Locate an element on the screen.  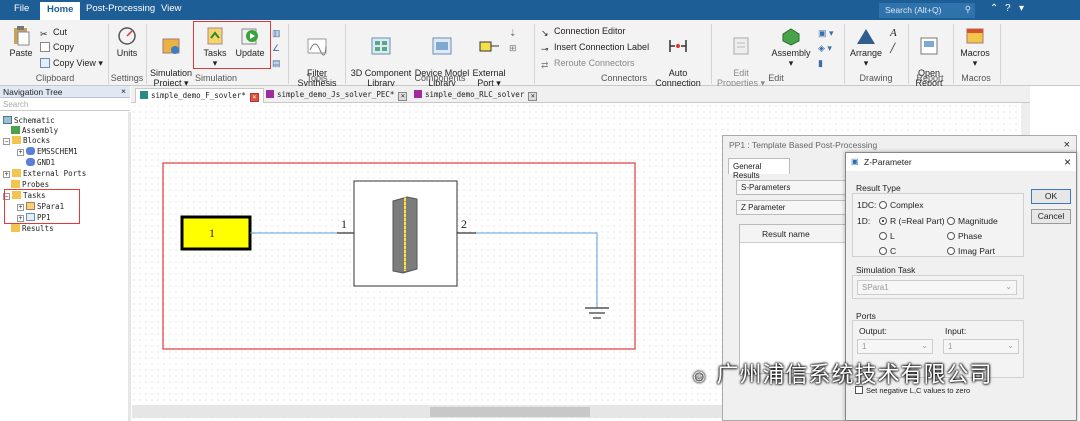
radio-button-selected is located at coordinates (883, 221).